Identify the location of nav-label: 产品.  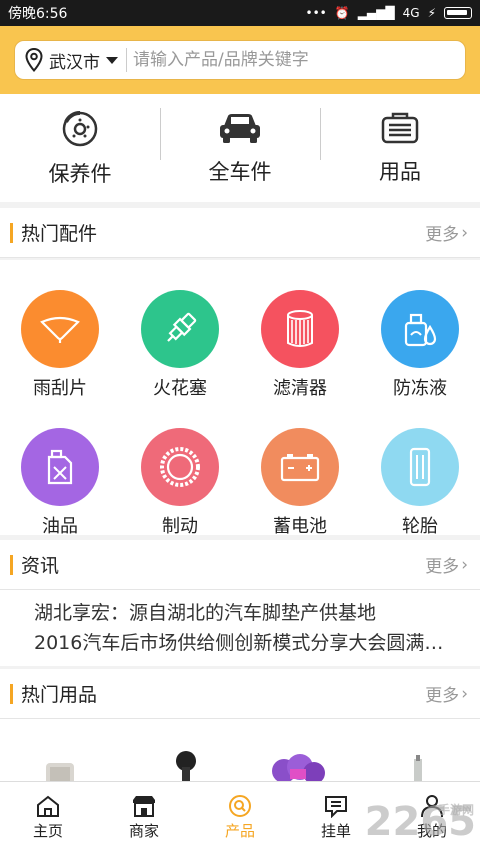
(239, 831).